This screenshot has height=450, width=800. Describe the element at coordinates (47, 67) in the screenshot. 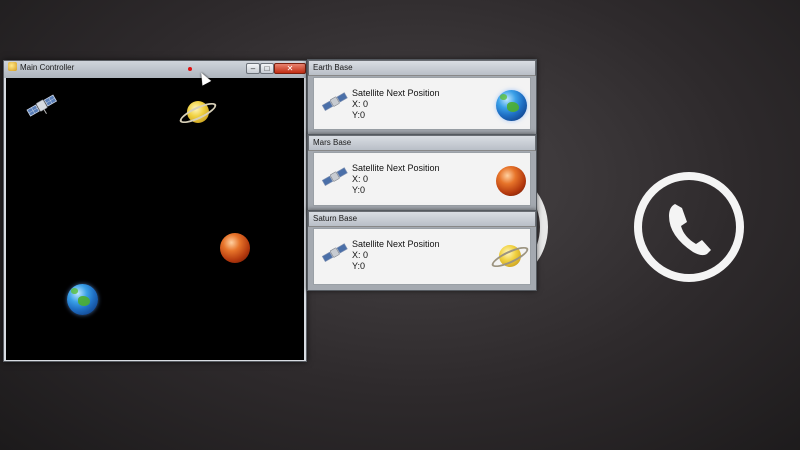

I see `main-controller-title: Main Controller` at that location.